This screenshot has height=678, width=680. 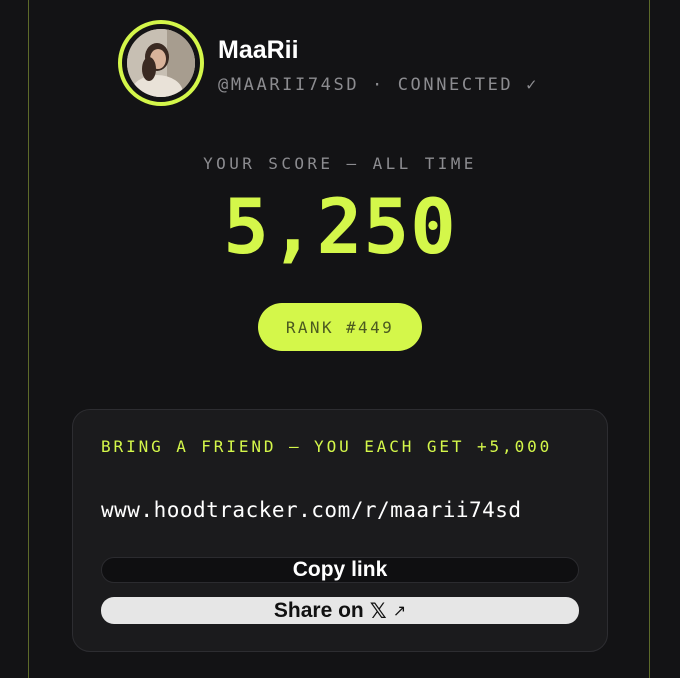 What do you see at coordinates (378, 610) in the screenshot?
I see `x-logo-icon: 𝕏` at bounding box center [378, 610].